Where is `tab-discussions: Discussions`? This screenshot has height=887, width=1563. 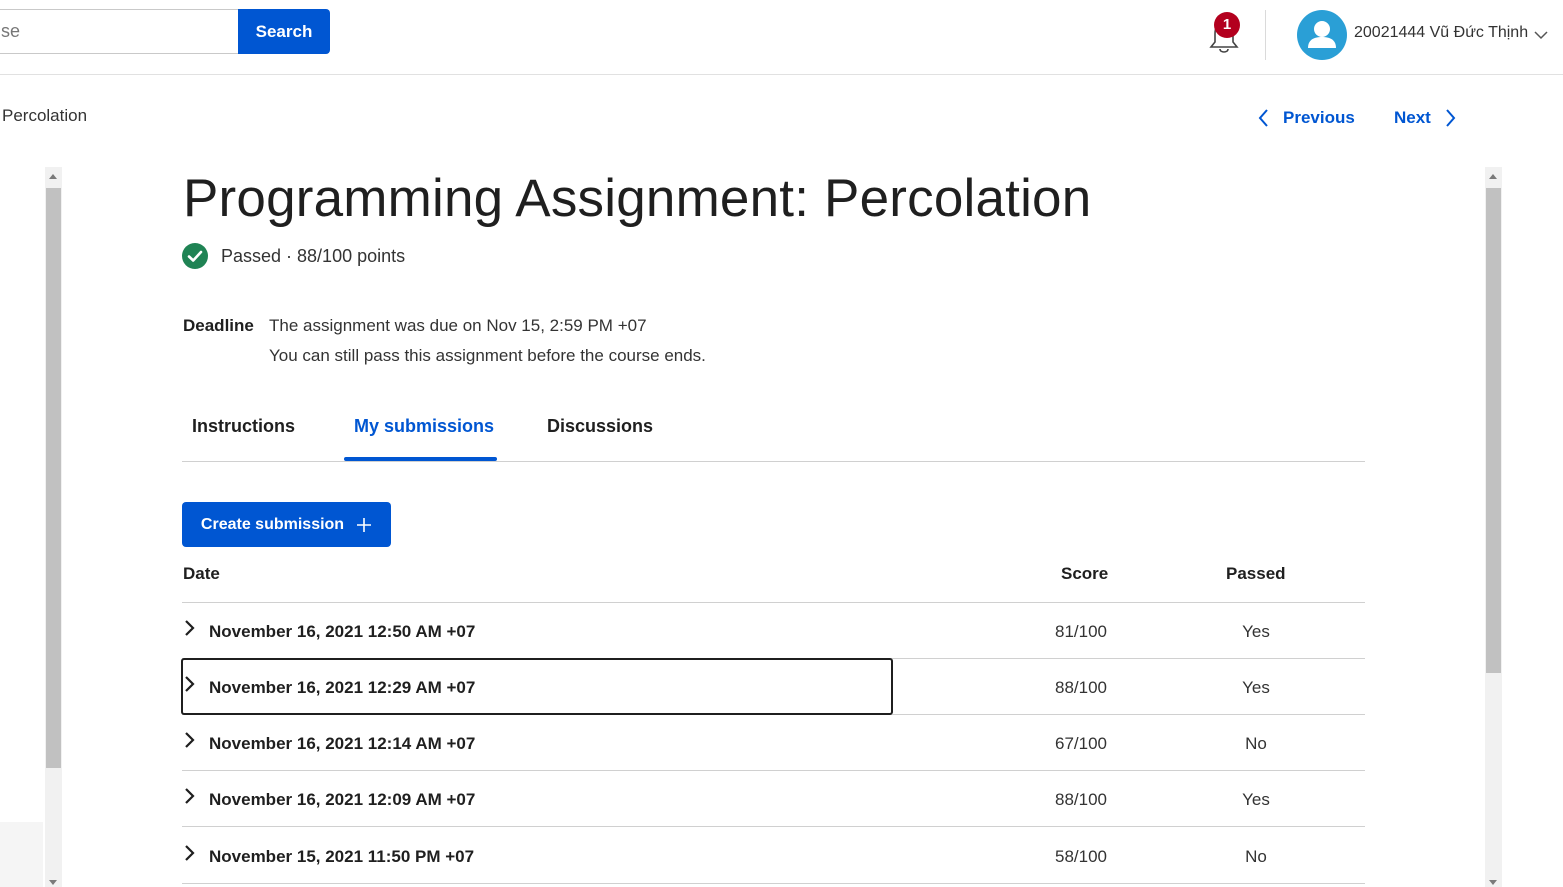 tab-discussions: Discussions is located at coordinates (600, 426).